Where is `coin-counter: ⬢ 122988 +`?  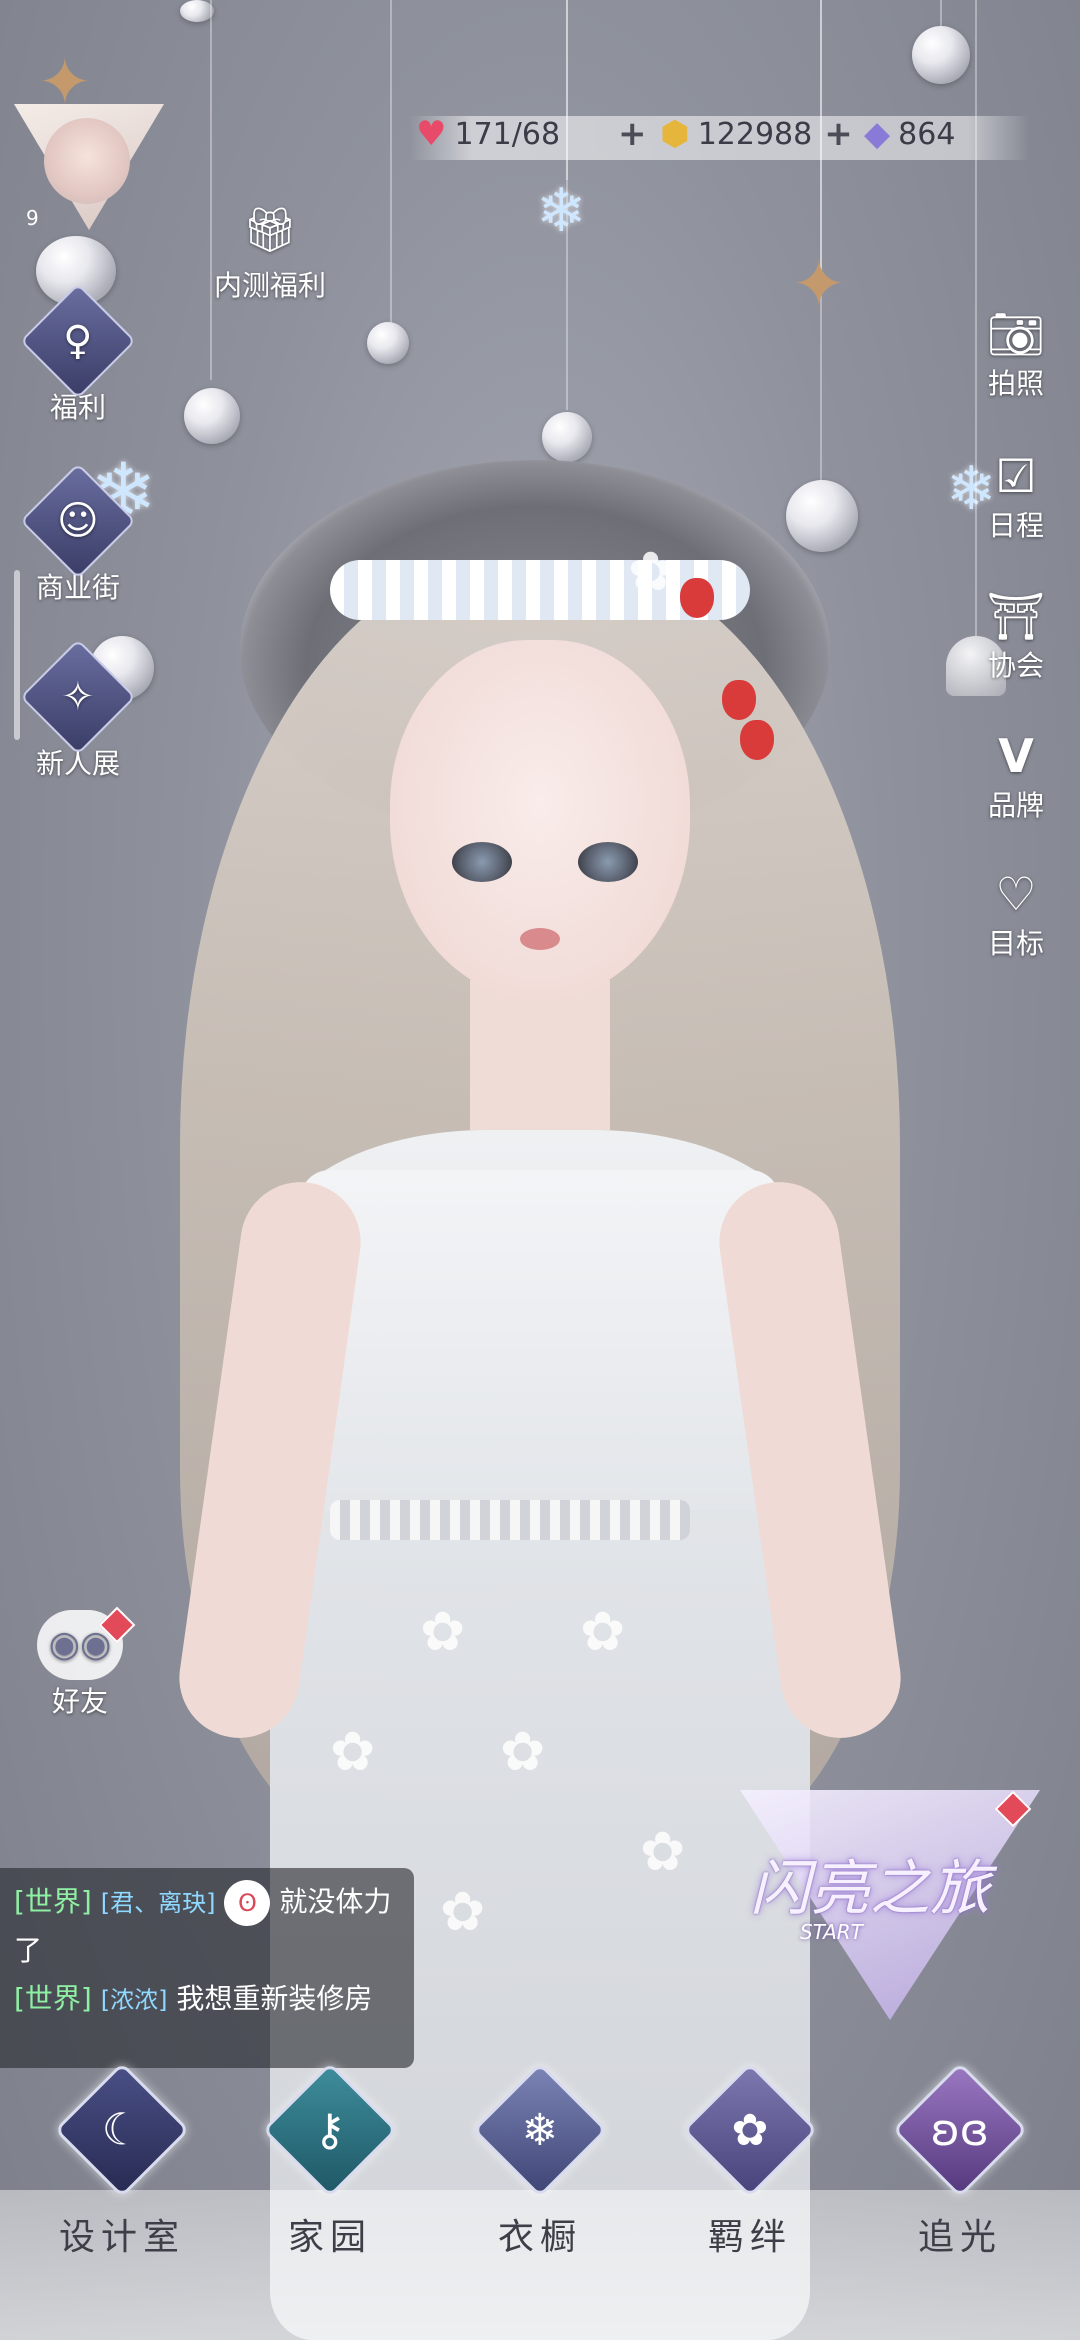 coin-counter: ⬢ 122988 + is located at coordinates (756, 134).